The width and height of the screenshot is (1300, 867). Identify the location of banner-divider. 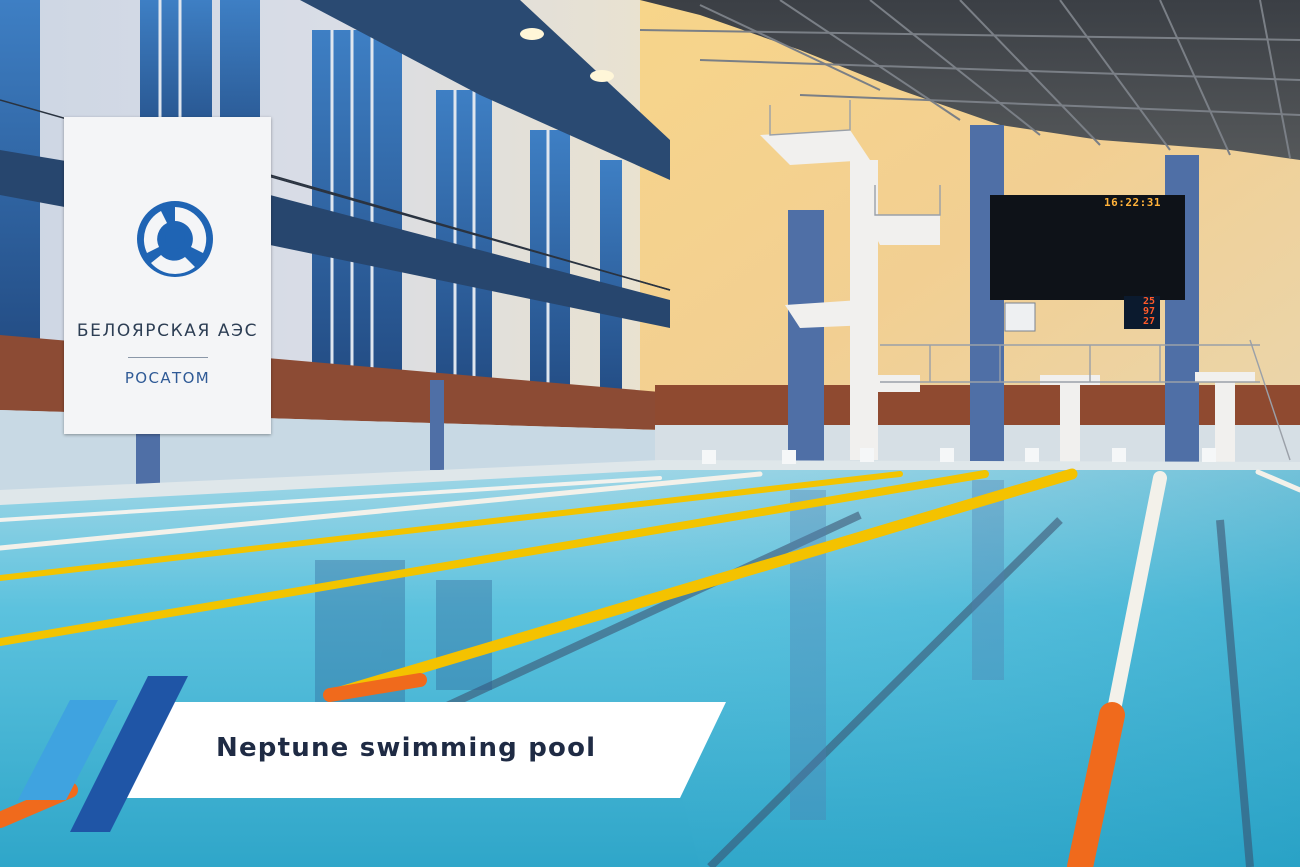
(168, 357).